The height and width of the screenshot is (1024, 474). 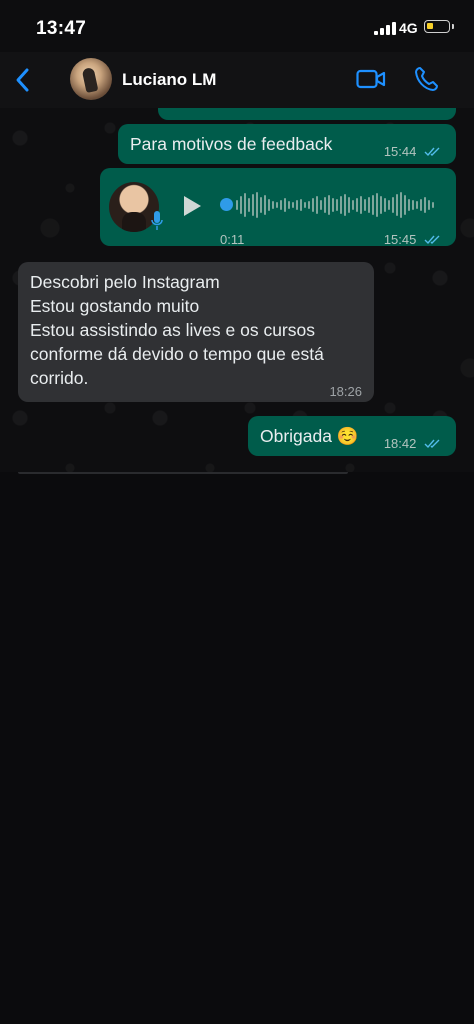 What do you see at coordinates (309, 436) in the screenshot?
I see `message-text: Obrigada ☺️` at bounding box center [309, 436].